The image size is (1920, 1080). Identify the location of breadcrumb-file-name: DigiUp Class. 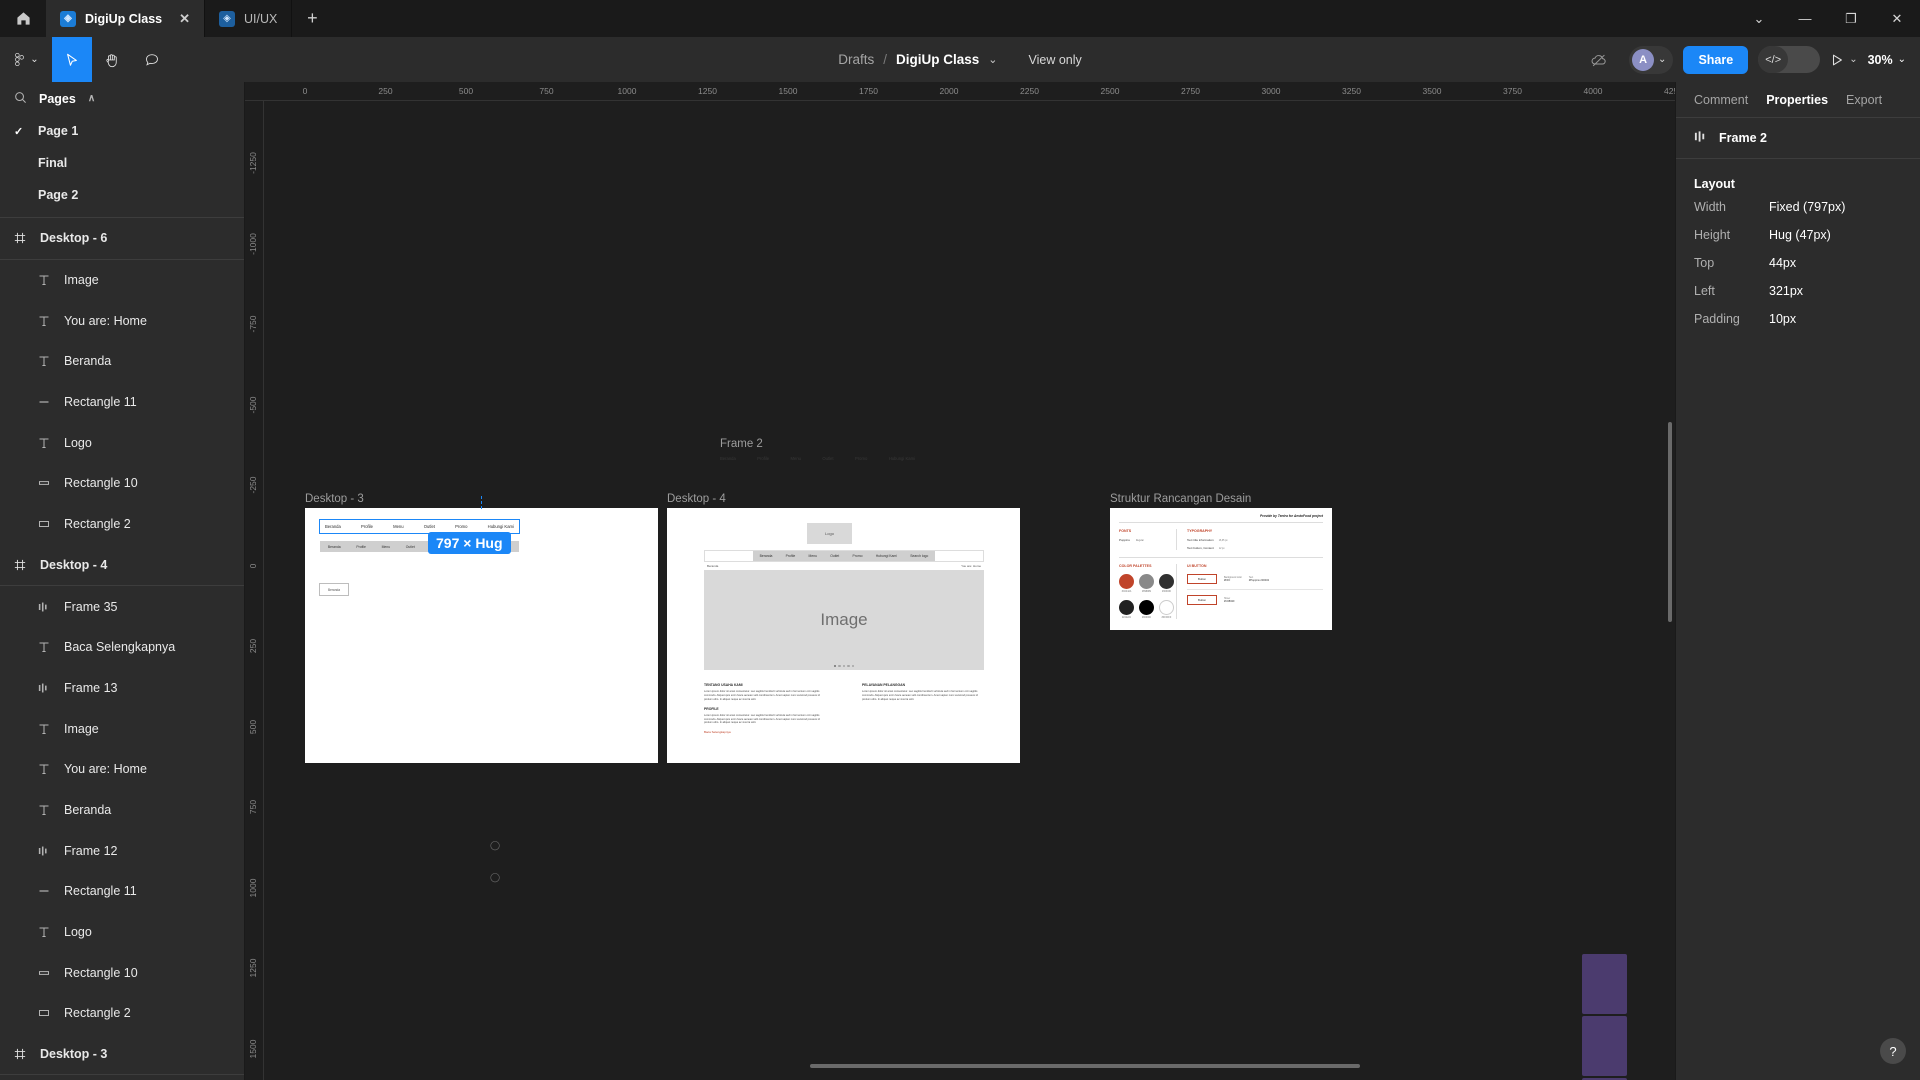
(937, 59).